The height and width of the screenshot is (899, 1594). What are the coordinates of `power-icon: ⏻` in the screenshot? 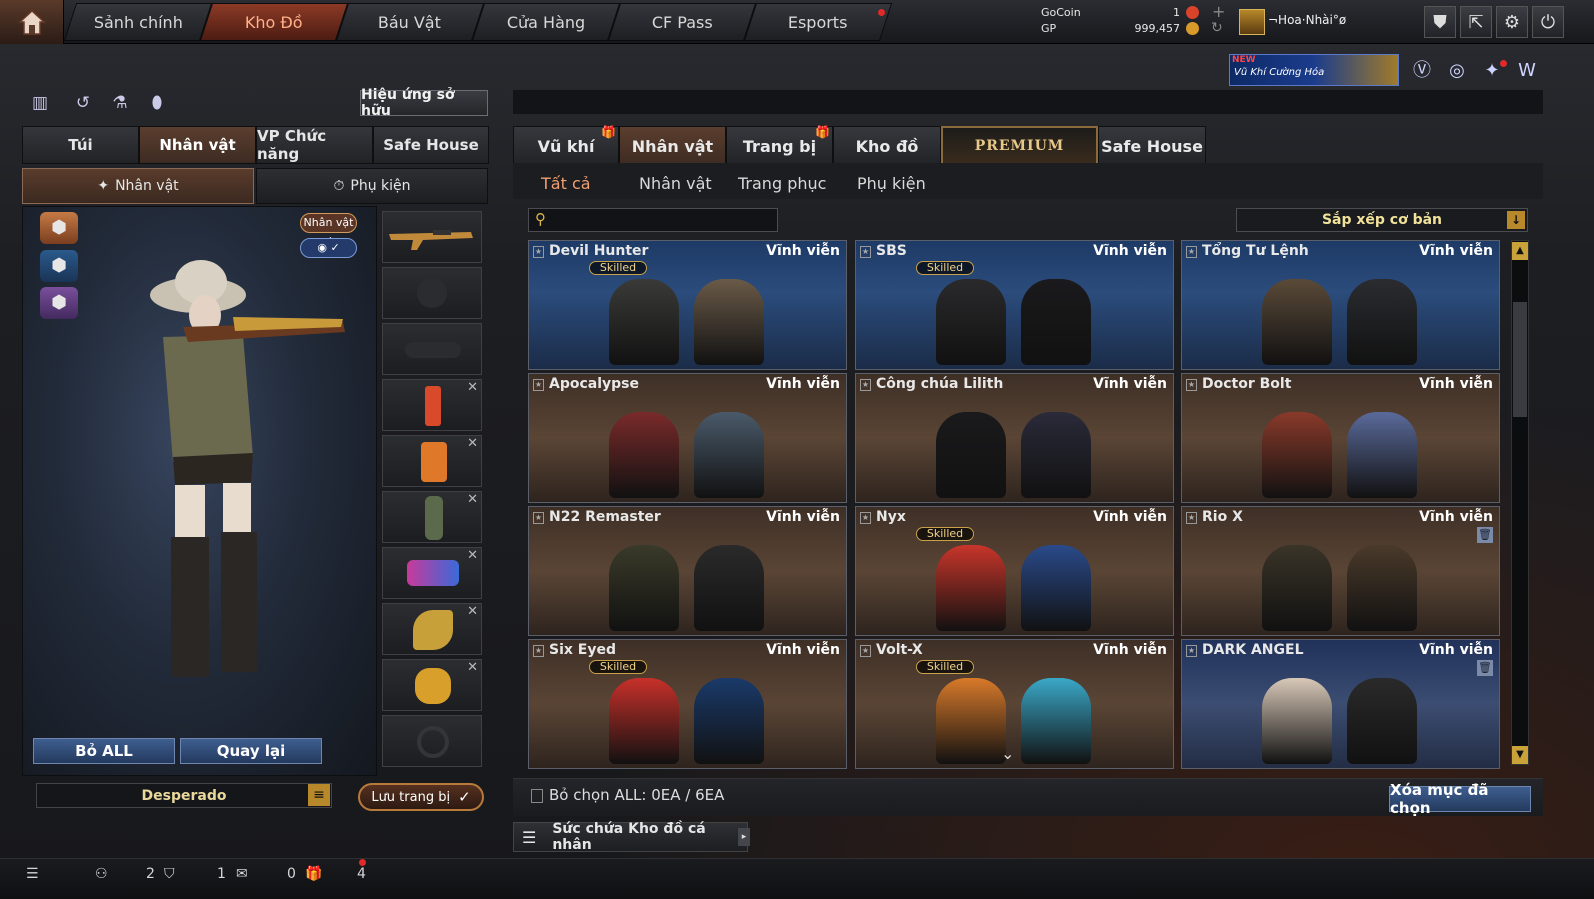 It's located at (1548, 22).